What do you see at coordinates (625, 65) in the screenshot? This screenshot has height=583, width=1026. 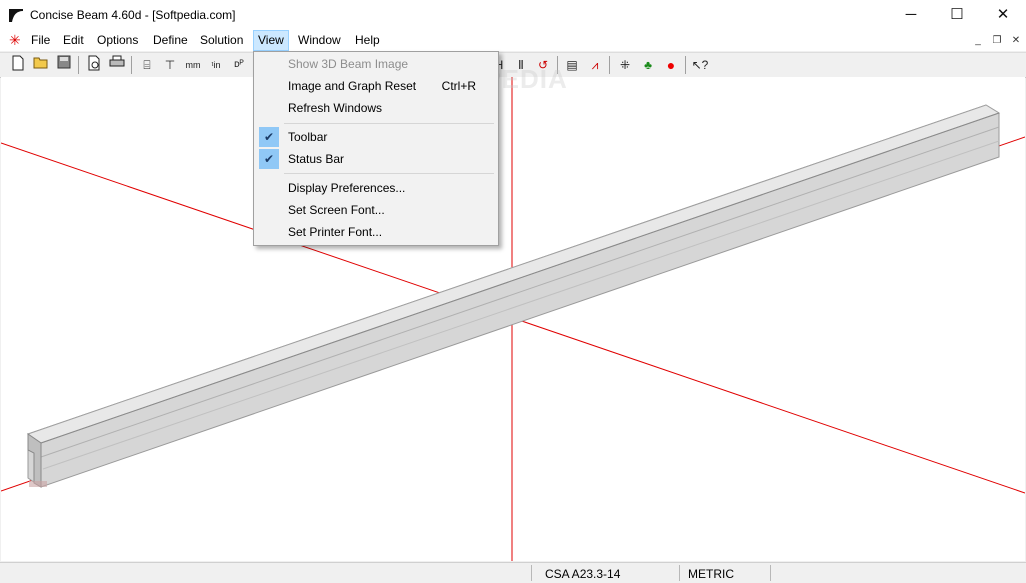 I see `expand-icon: ⁜` at bounding box center [625, 65].